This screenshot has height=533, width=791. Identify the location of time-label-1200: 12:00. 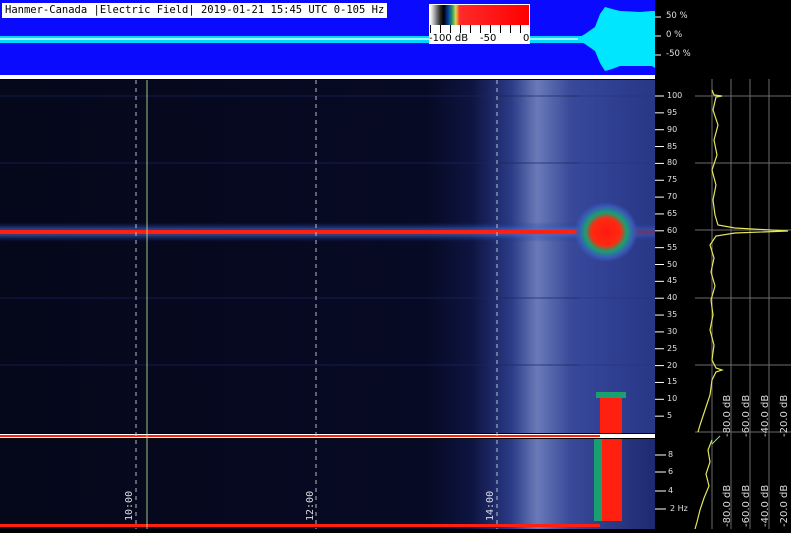
(310, 505).